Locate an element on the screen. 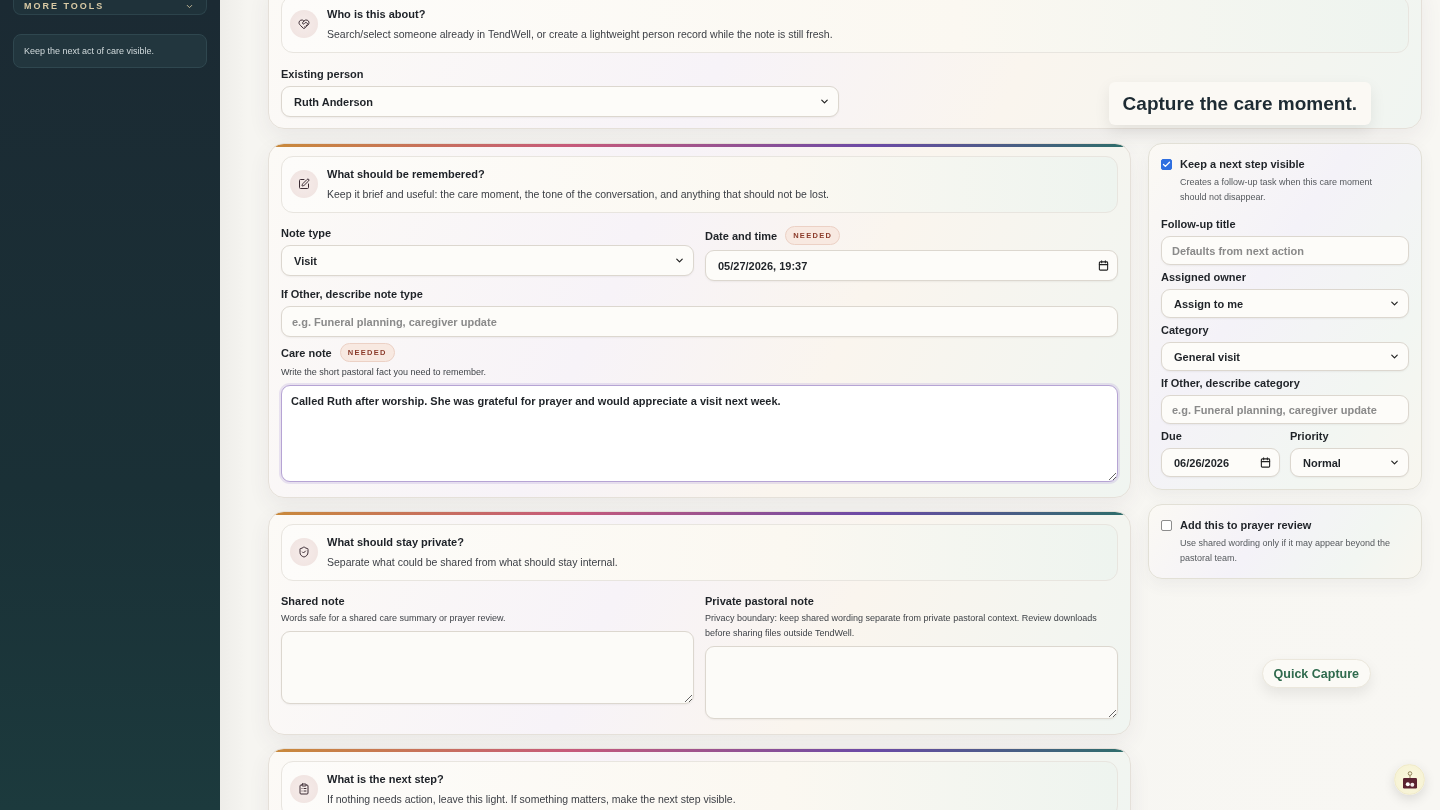  dropdown: Ruth Anderson is located at coordinates (560, 101).